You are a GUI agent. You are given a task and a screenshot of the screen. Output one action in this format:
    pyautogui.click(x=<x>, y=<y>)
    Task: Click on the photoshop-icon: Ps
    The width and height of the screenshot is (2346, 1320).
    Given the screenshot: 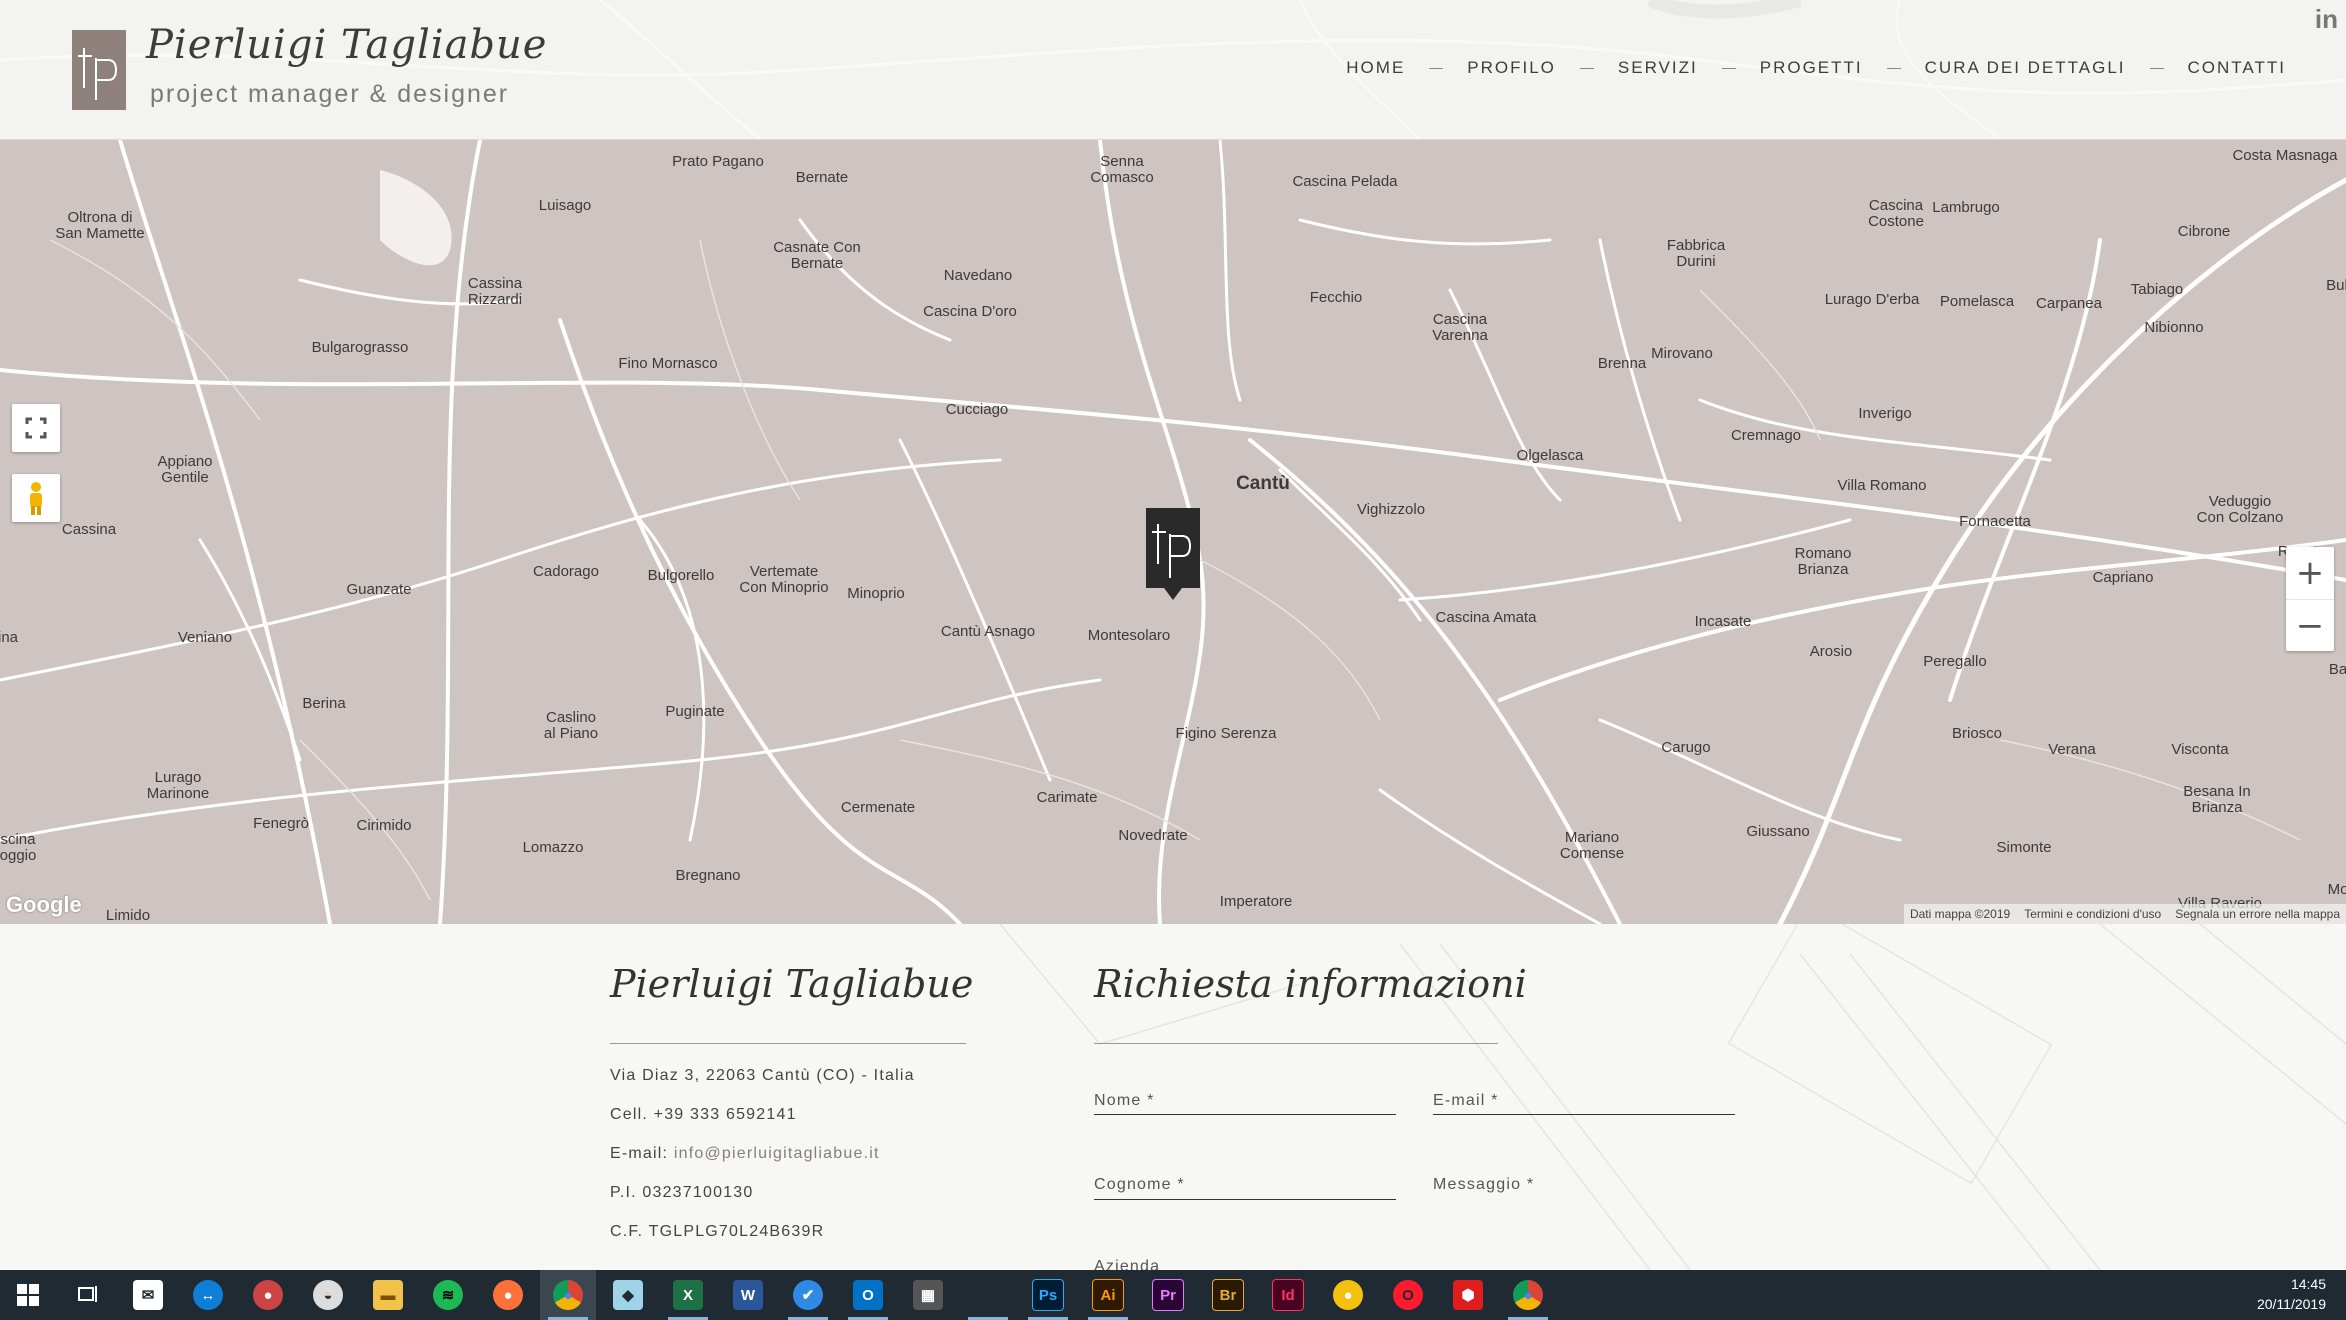 What is the action you would take?
    pyautogui.click(x=1048, y=1295)
    